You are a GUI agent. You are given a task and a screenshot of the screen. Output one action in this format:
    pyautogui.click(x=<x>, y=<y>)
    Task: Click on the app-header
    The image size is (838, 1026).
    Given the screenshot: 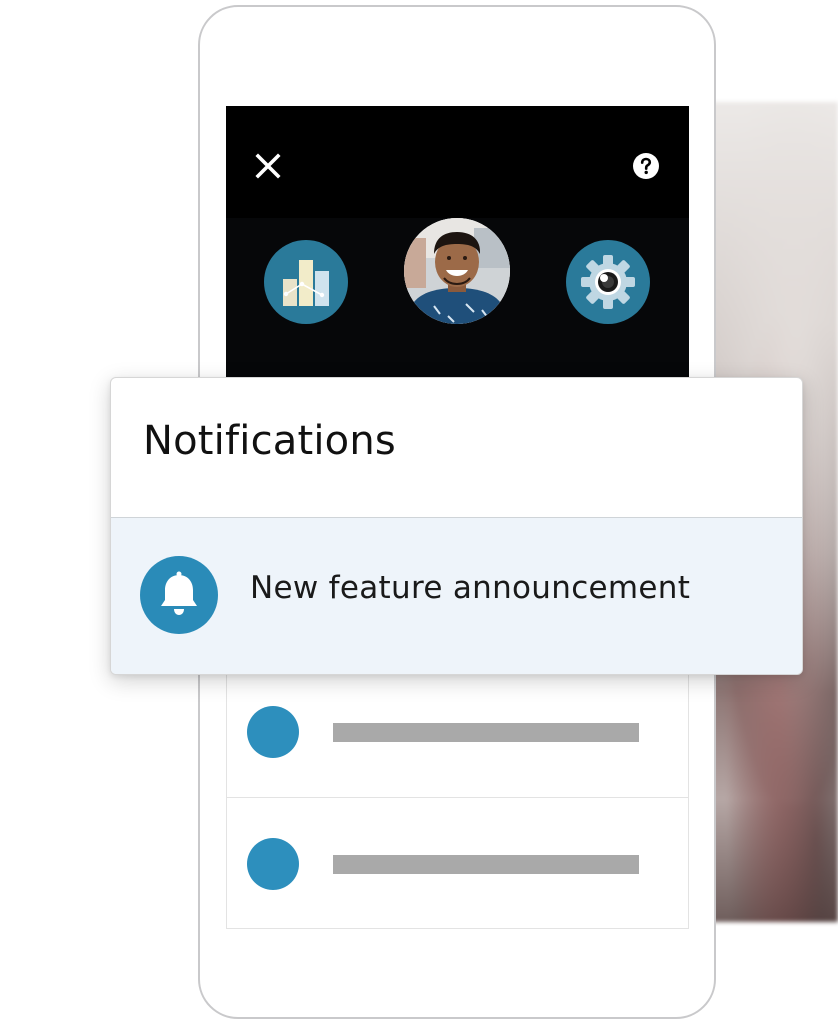 What is the action you would take?
    pyautogui.click(x=457, y=243)
    